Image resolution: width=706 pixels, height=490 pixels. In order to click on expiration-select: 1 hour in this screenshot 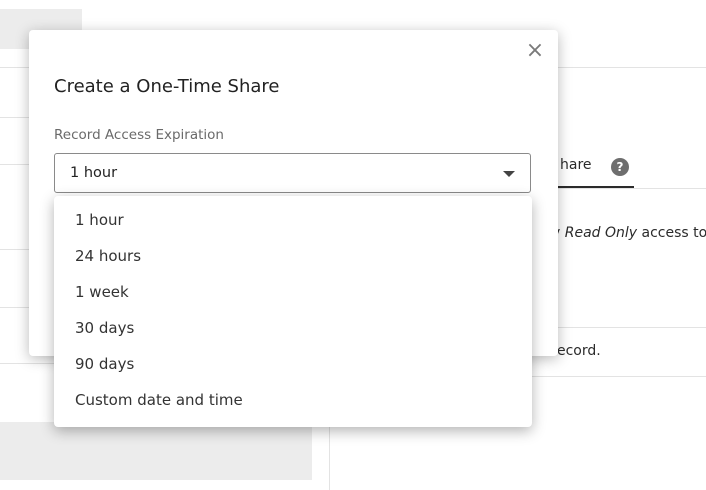, I will do `click(292, 173)`.